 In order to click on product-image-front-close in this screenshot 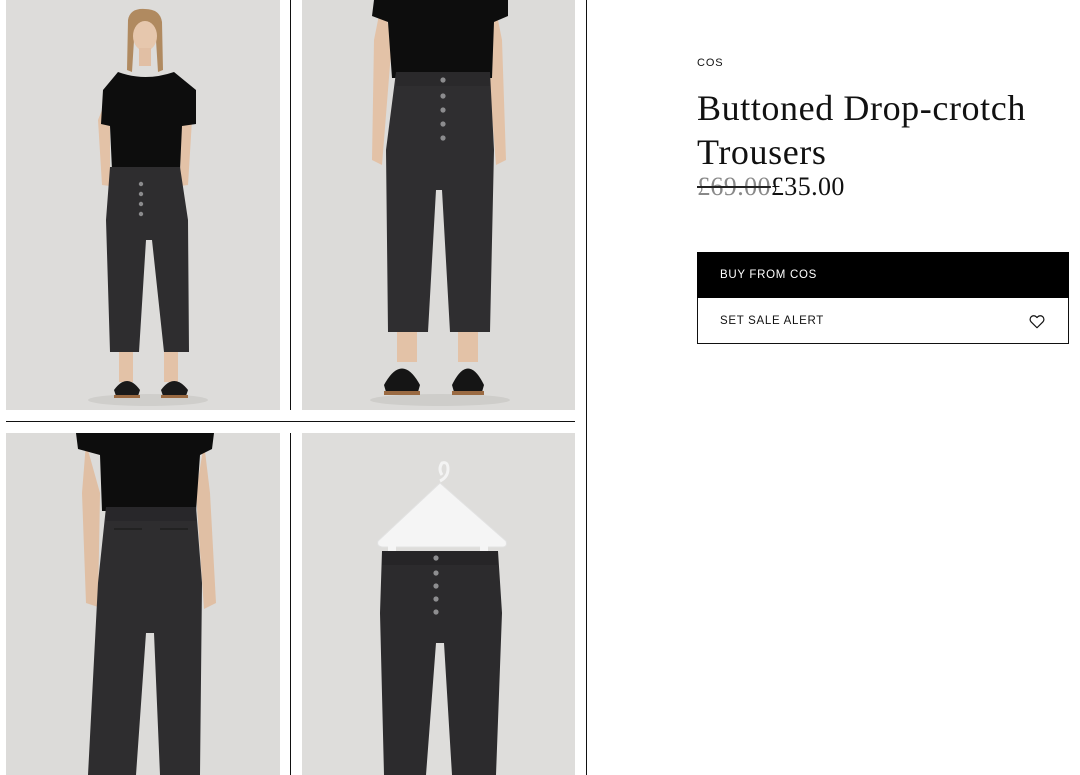, I will do `click(438, 205)`.